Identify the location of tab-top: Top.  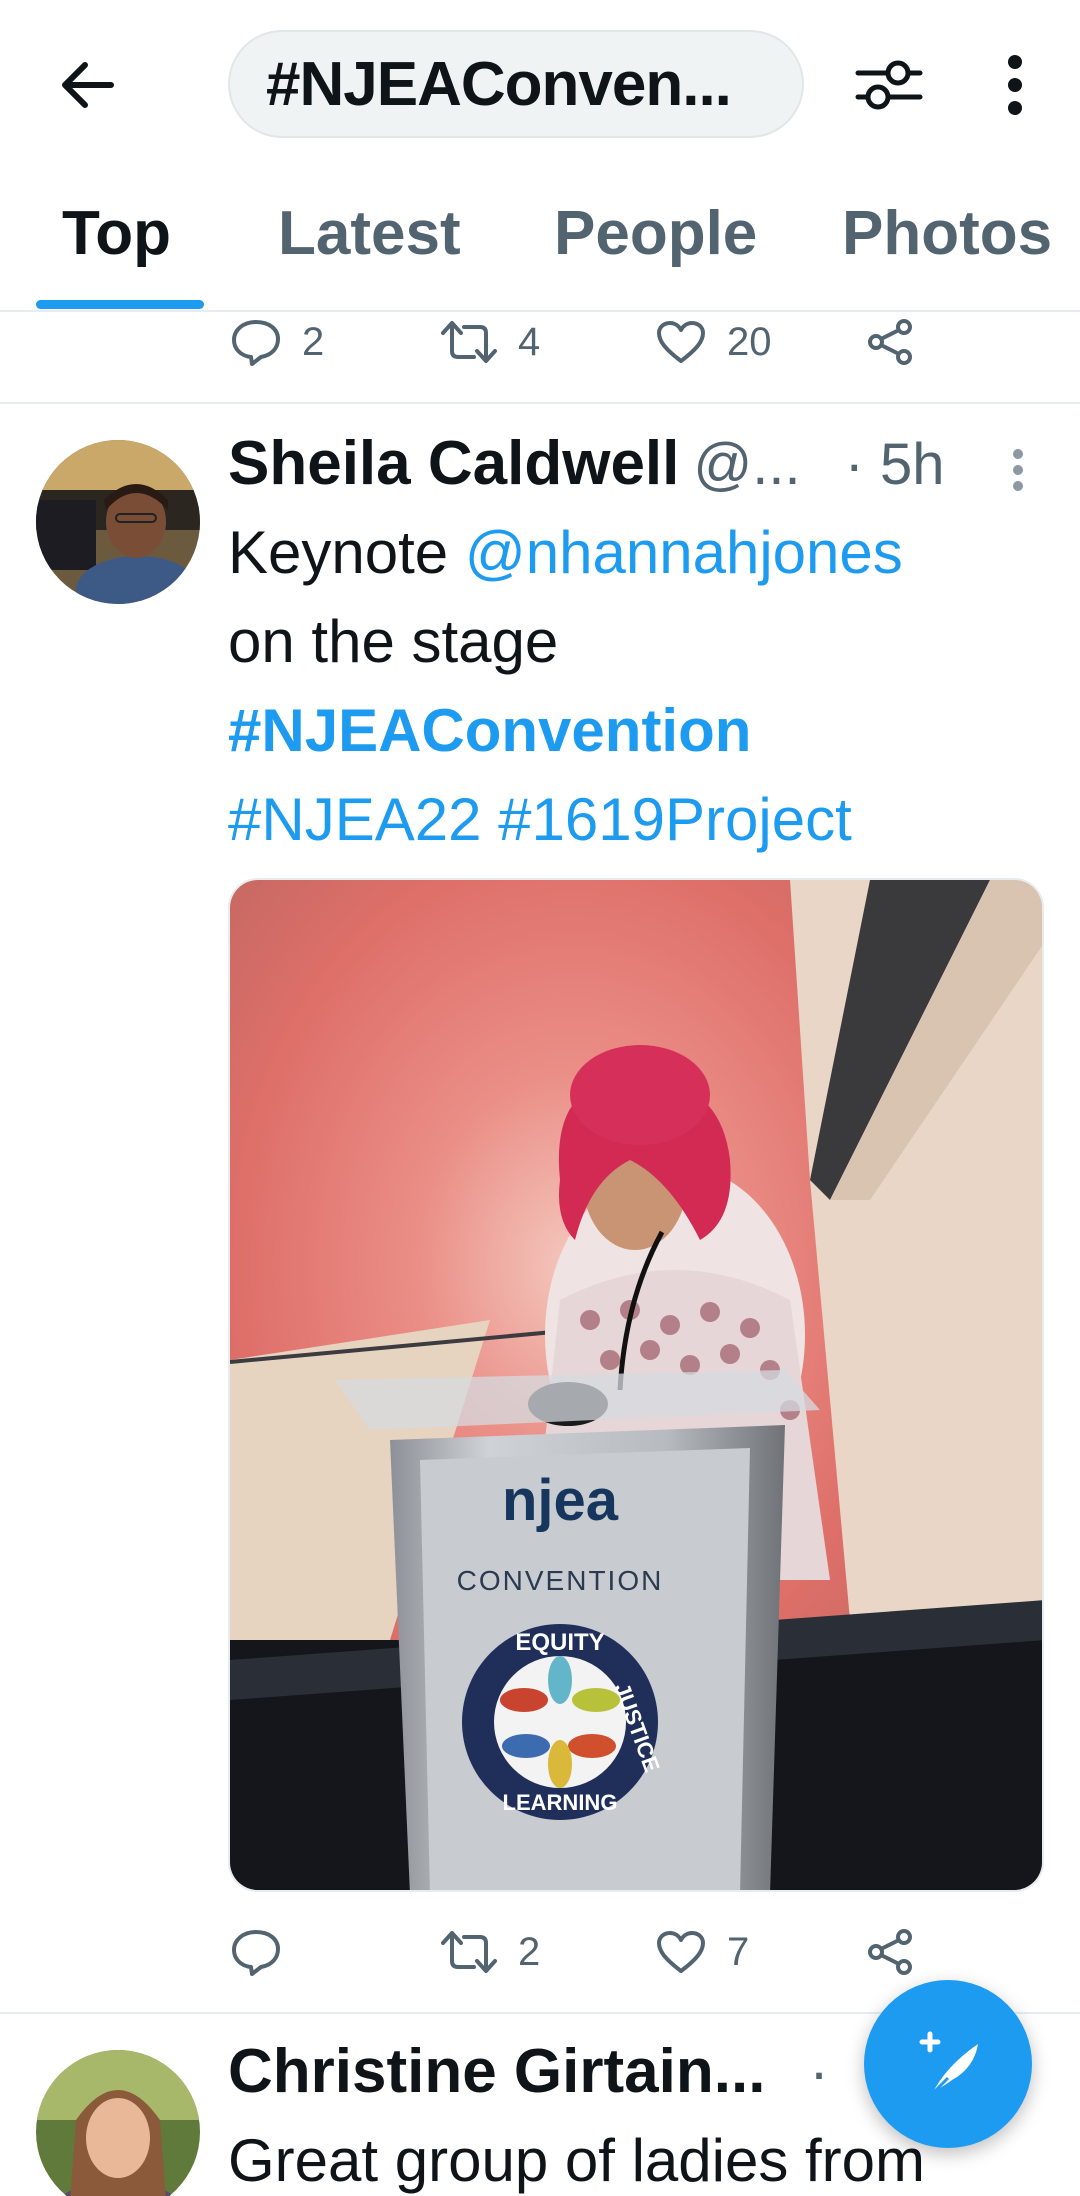
(116, 233).